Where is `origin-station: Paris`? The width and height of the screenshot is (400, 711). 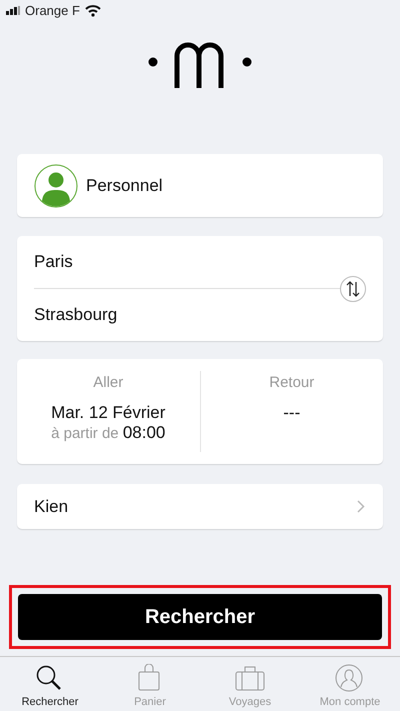 origin-station: Paris is located at coordinates (200, 262).